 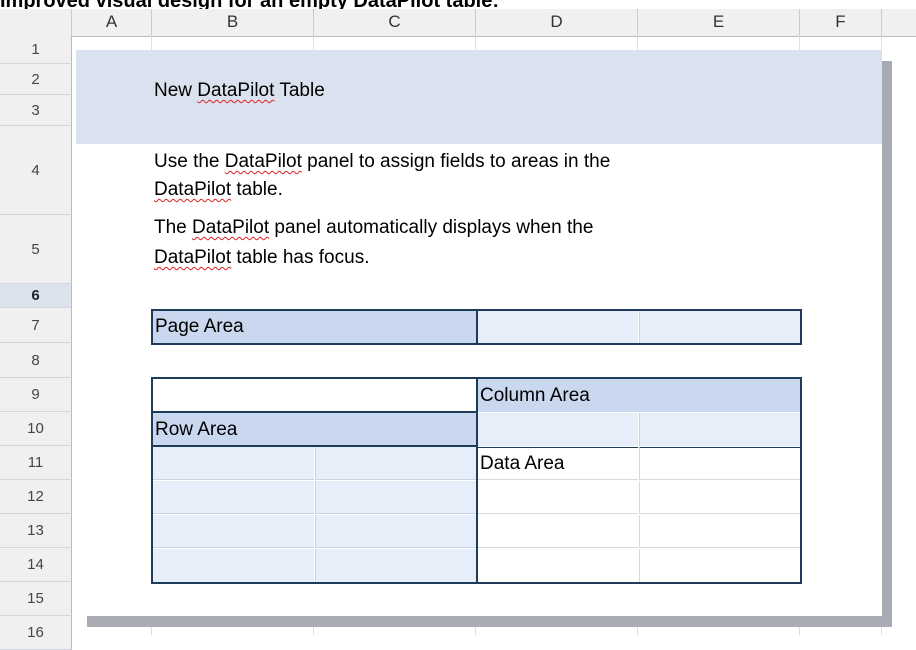 I want to click on column-header-e: E, so click(x=719, y=22).